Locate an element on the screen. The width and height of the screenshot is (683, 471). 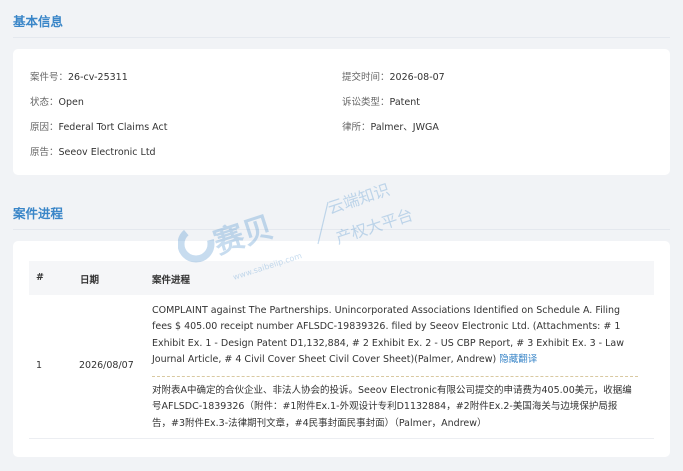
law-firm-label: 律所： is located at coordinates (356, 127).